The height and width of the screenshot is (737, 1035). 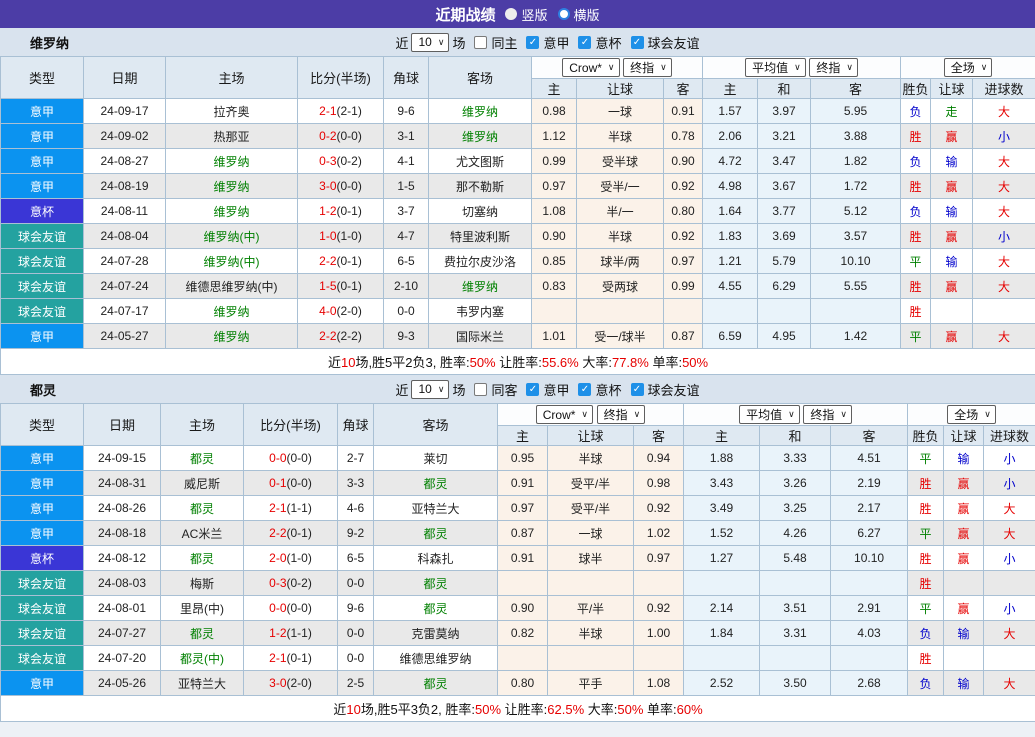 I want to click on match-date: 24-08-01, so click(x=122, y=608).